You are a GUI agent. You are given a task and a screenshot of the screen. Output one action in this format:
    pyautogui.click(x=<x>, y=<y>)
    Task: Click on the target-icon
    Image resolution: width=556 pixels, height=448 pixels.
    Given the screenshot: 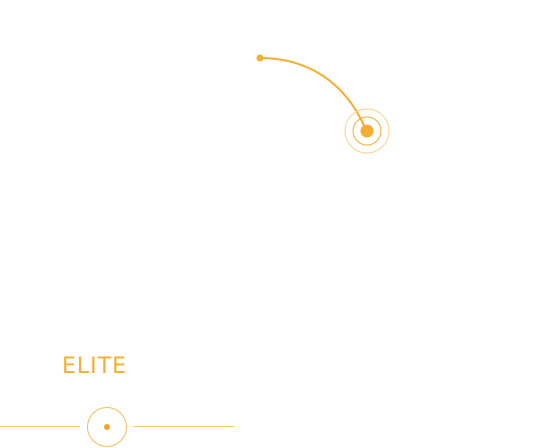 What is the action you would take?
    pyautogui.click(x=367, y=131)
    